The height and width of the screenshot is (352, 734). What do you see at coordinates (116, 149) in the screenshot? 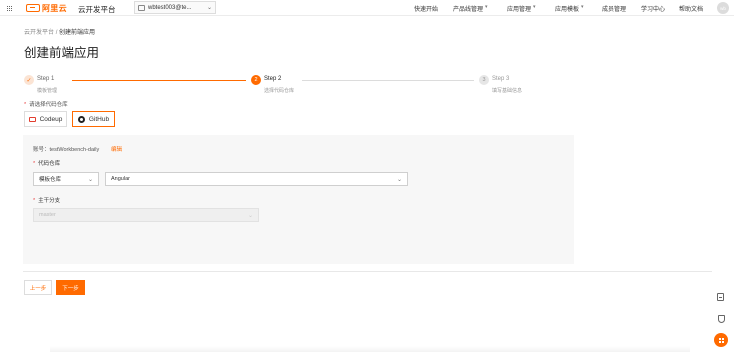
I see `edit-account-link: 编辑` at bounding box center [116, 149].